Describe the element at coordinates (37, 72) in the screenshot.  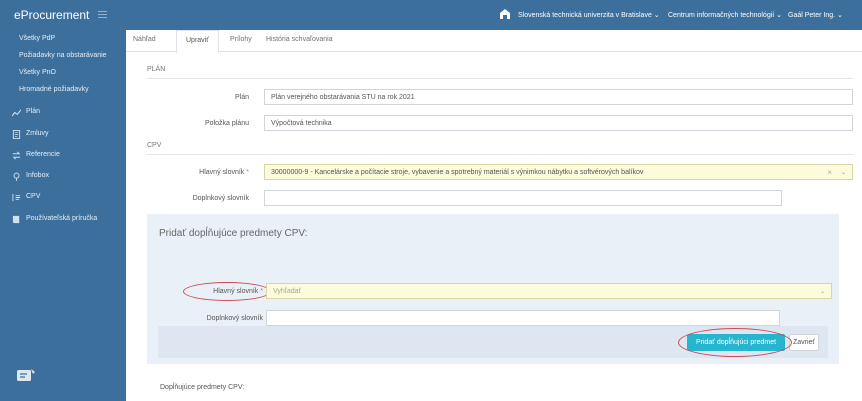
I see `sidebar-item-label: Všetky PnO` at that location.